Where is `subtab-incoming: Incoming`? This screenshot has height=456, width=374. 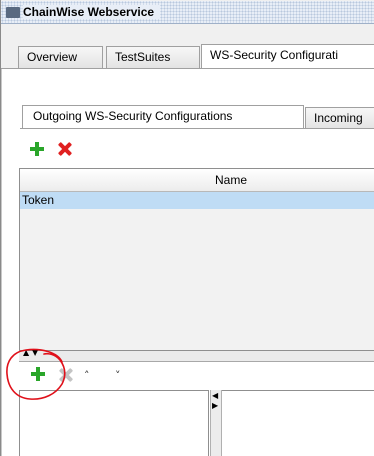
subtab-incoming: Incoming is located at coordinates (339, 118).